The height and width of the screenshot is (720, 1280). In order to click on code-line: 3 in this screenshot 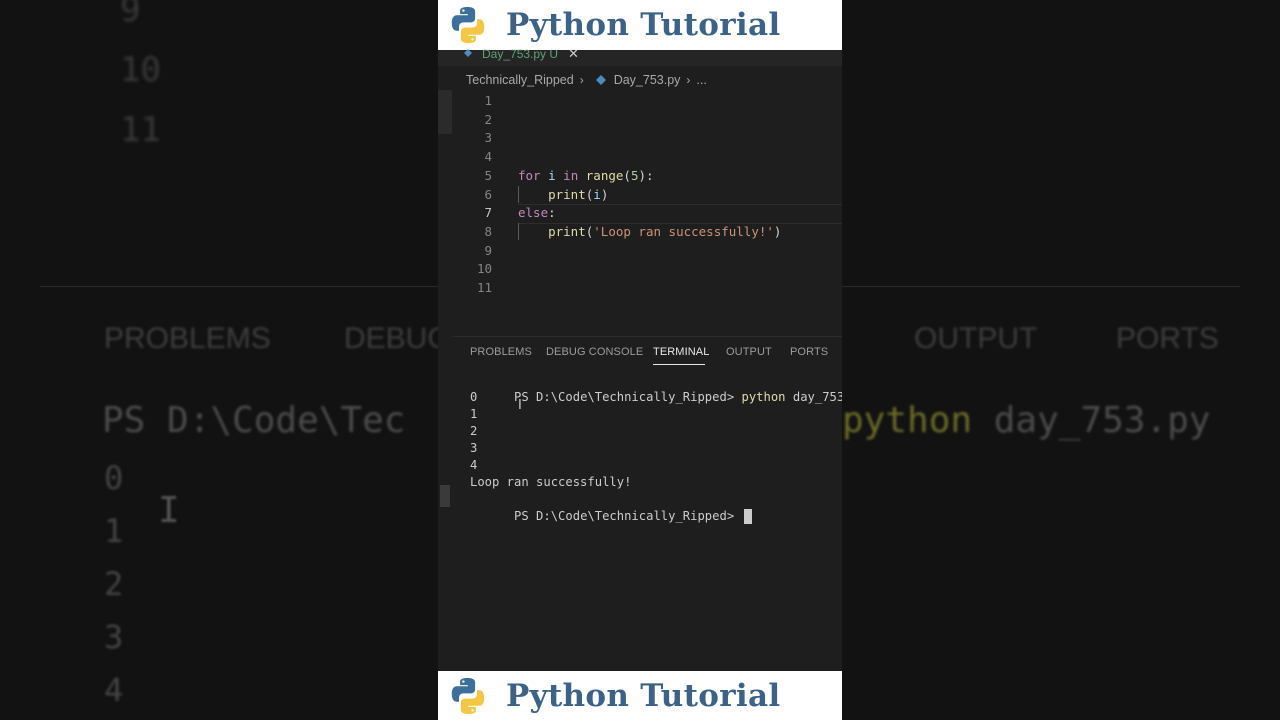, I will do `click(640, 138)`.